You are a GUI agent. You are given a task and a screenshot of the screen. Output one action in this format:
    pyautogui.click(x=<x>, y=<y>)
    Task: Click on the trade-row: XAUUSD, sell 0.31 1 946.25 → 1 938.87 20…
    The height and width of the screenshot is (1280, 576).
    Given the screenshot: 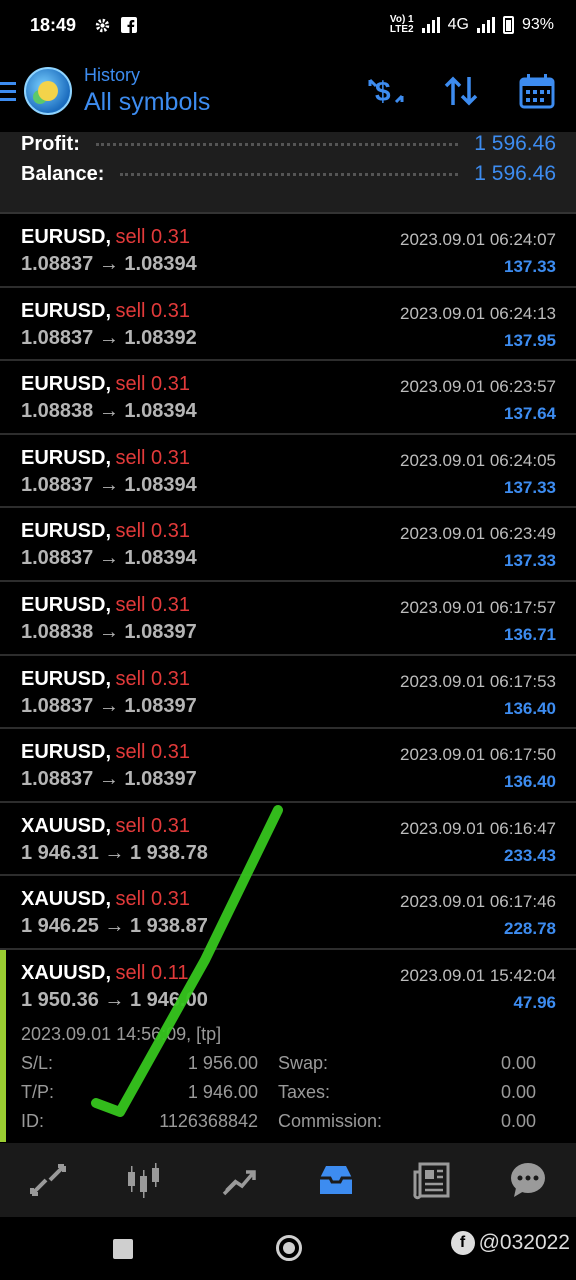 What is the action you would take?
    pyautogui.click(x=288, y=913)
    